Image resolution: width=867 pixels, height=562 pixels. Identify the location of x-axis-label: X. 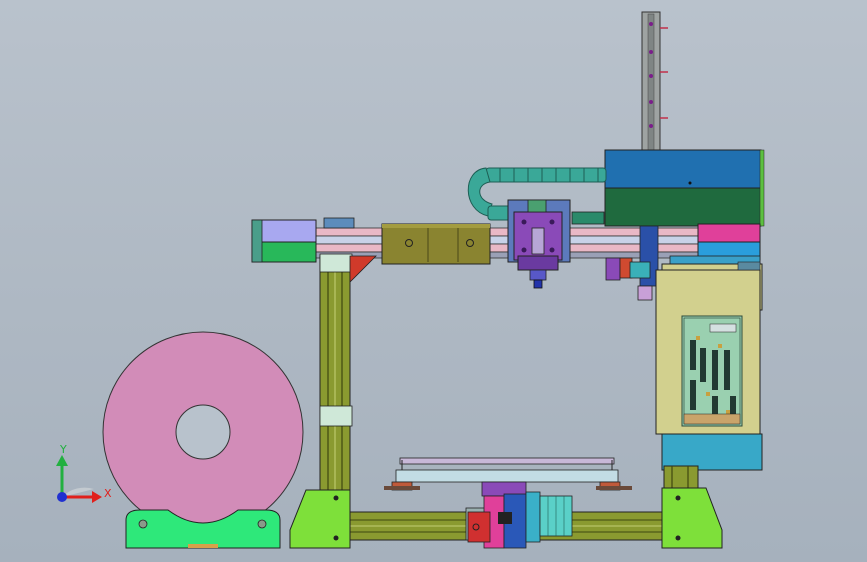
(108, 493).